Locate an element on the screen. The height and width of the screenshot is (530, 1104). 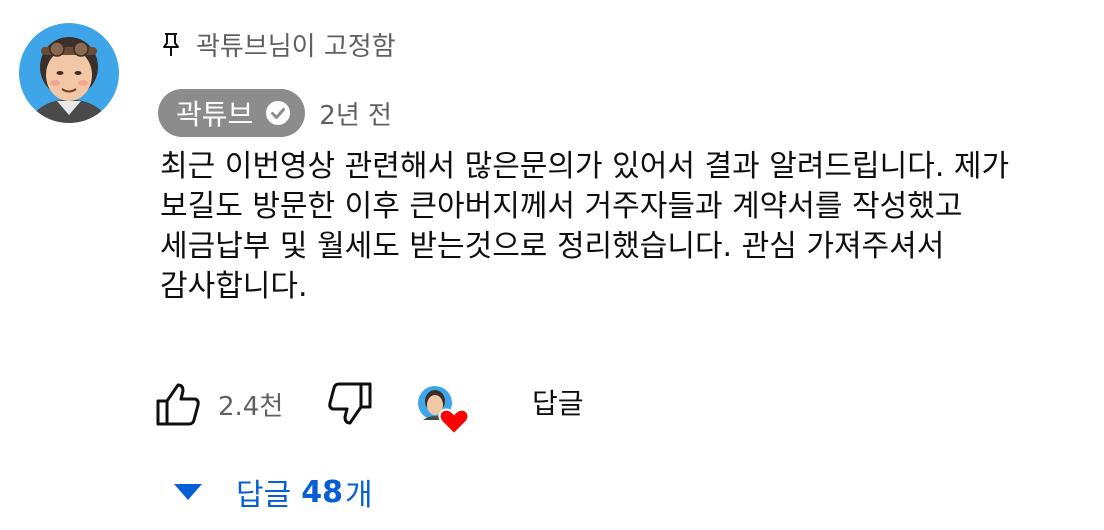
comment-header: 곽튜브 2년 전 is located at coordinates (275, 113).